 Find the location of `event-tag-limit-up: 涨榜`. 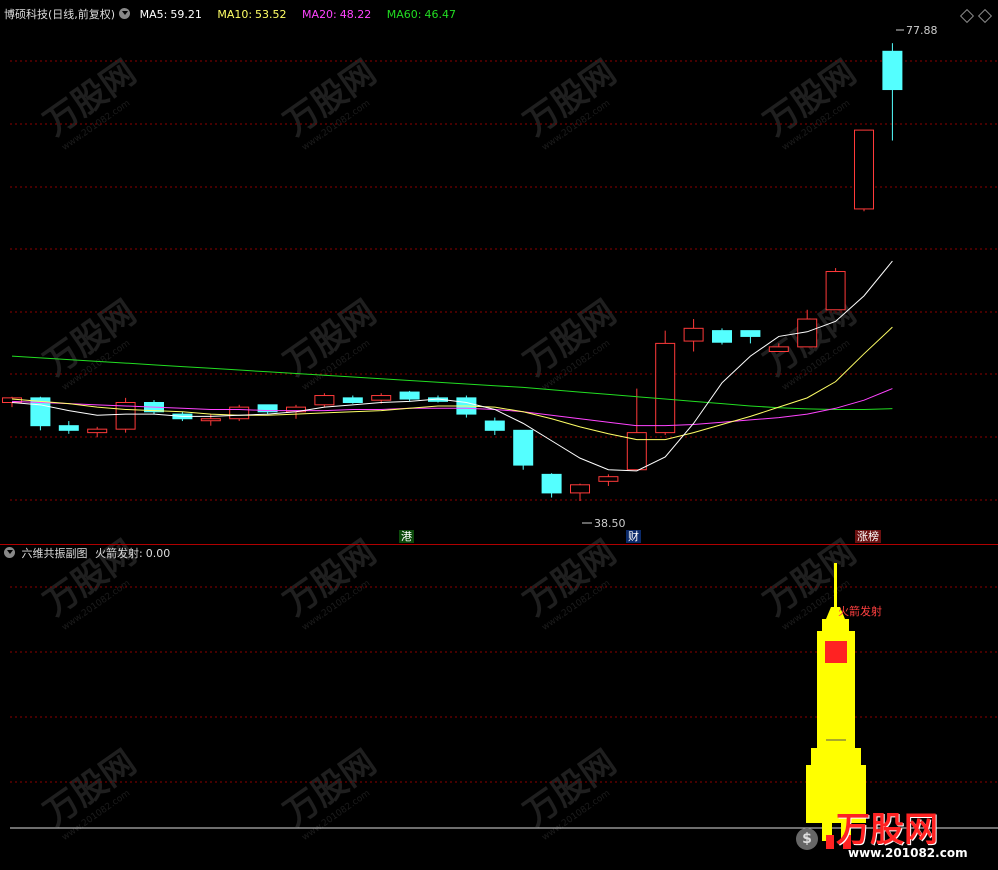

event-tag-limit-up: 涨榜 is located at coordinates (868, 536).